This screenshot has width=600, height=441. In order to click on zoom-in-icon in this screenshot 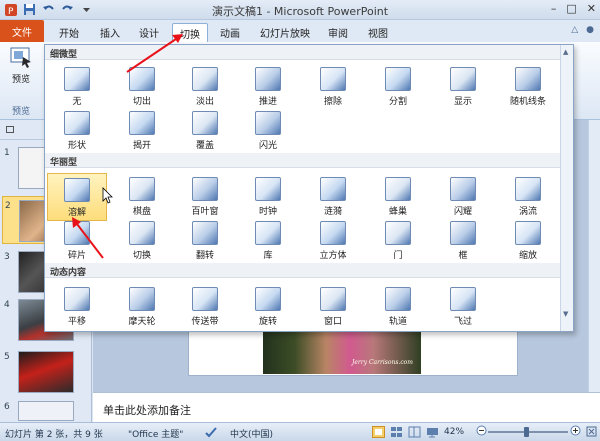, I will do `click(575, 432)`.